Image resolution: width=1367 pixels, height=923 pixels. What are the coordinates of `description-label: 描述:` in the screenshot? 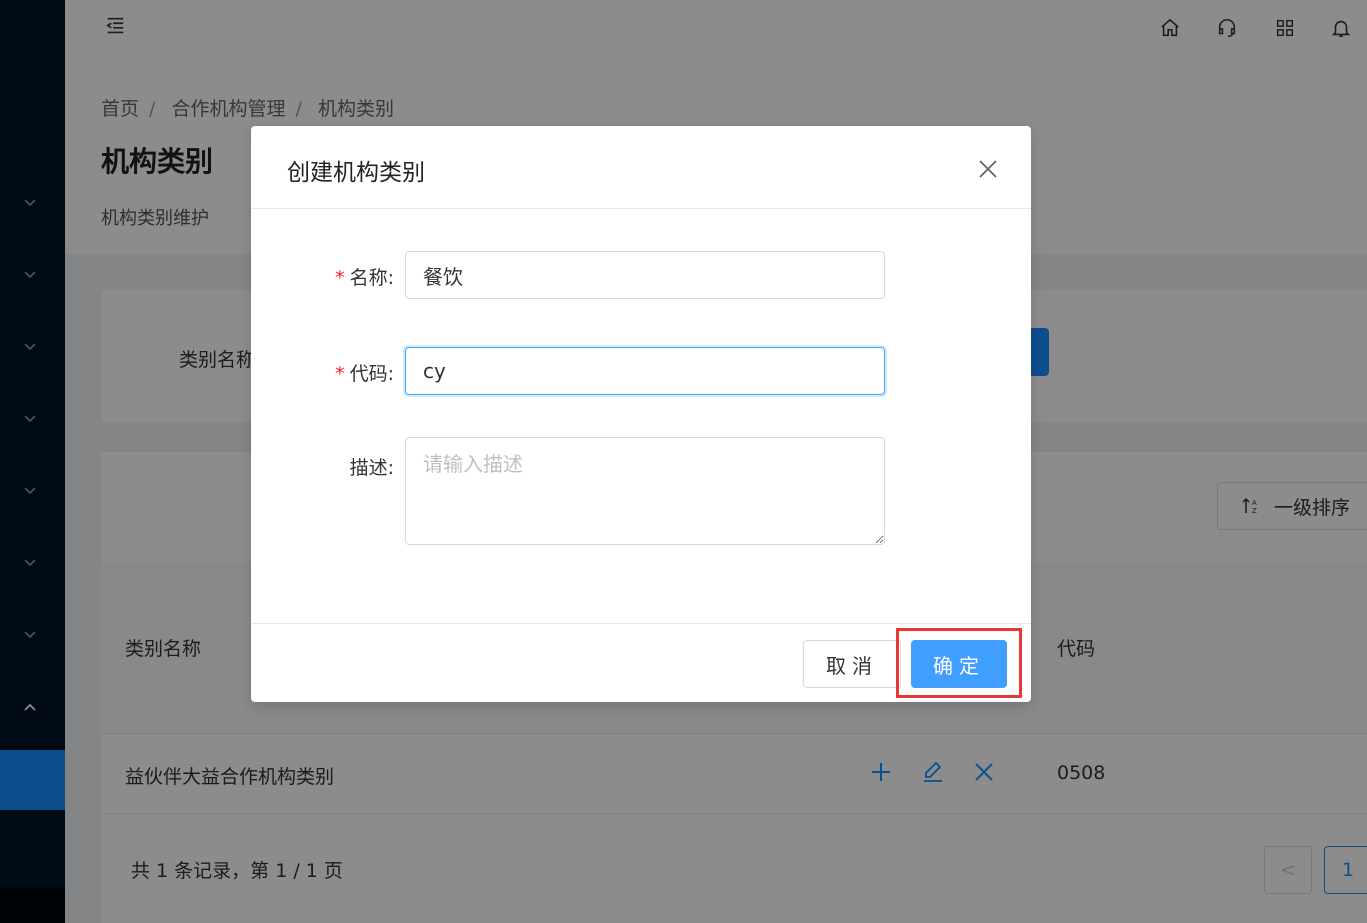 It's located at (371, 468).